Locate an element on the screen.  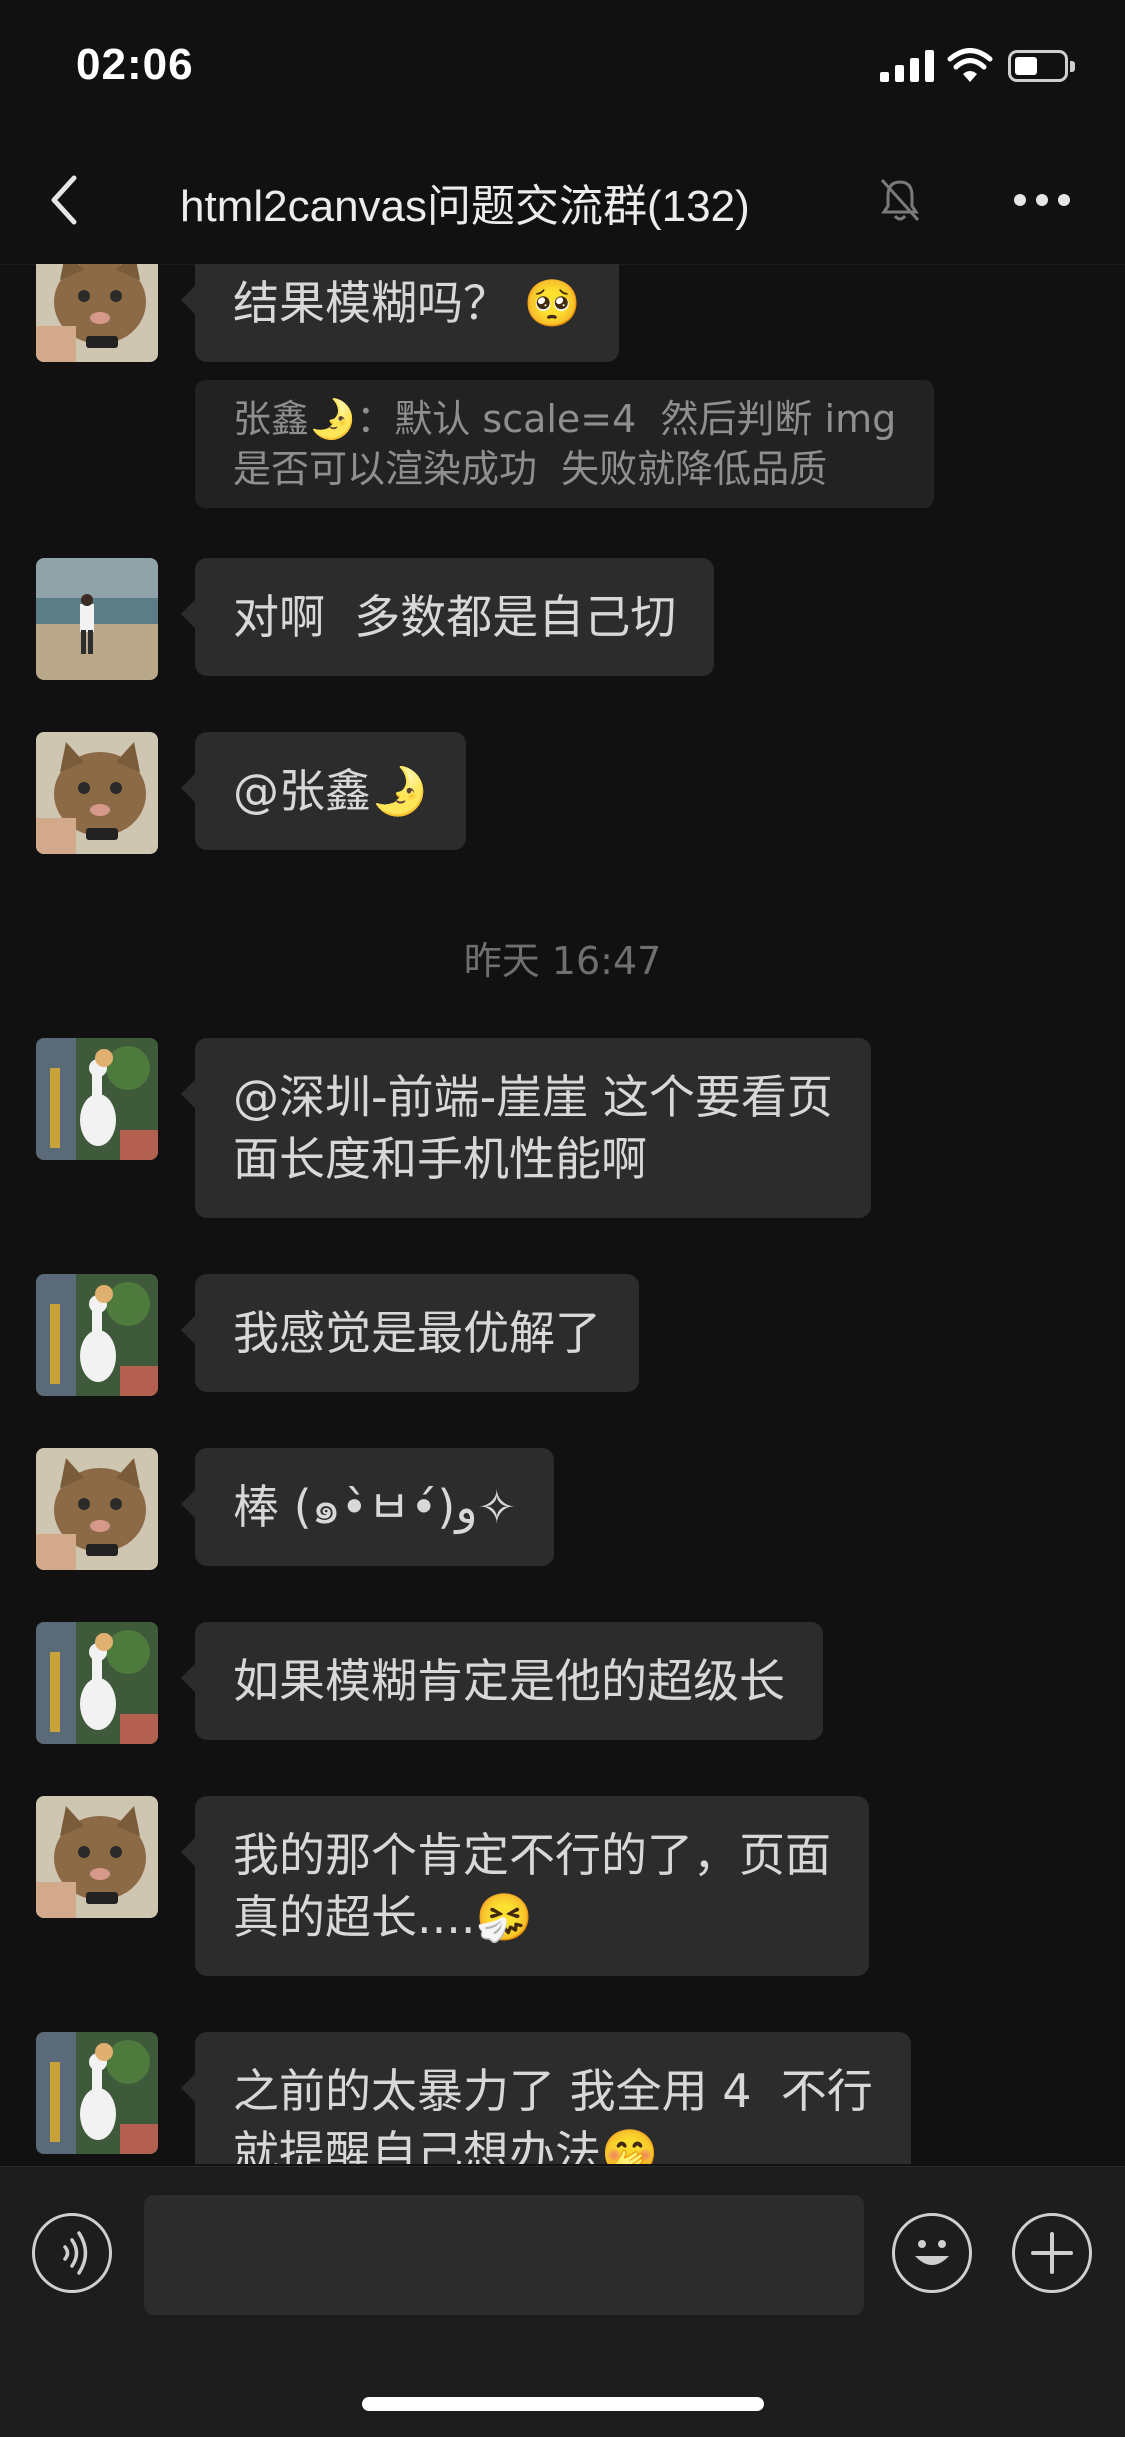
emoji-button is located at coordinates (932, 2253).